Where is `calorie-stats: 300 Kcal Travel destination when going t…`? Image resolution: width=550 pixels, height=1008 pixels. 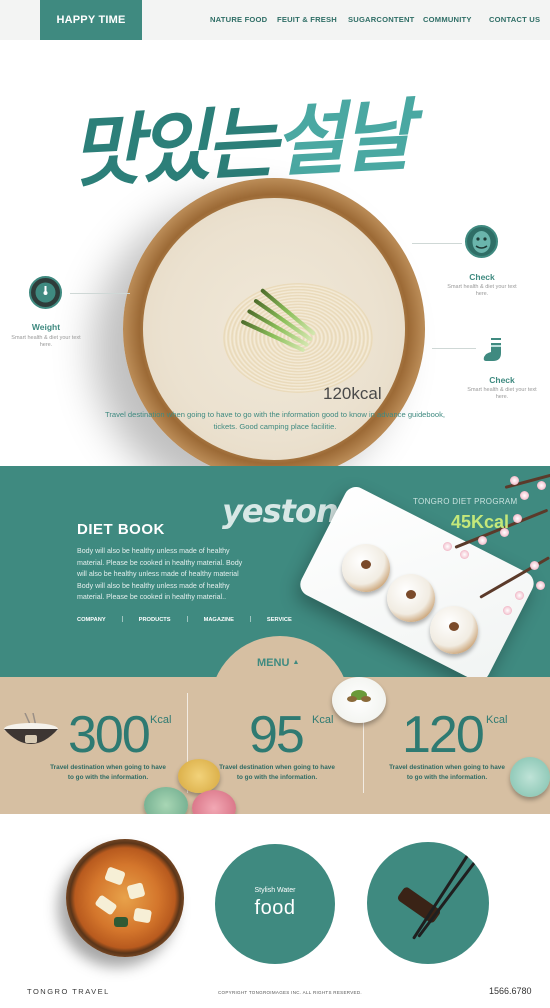
calorie-stats: 300 Kcal Travel destination when going t… is located at coordinates (275, 751).